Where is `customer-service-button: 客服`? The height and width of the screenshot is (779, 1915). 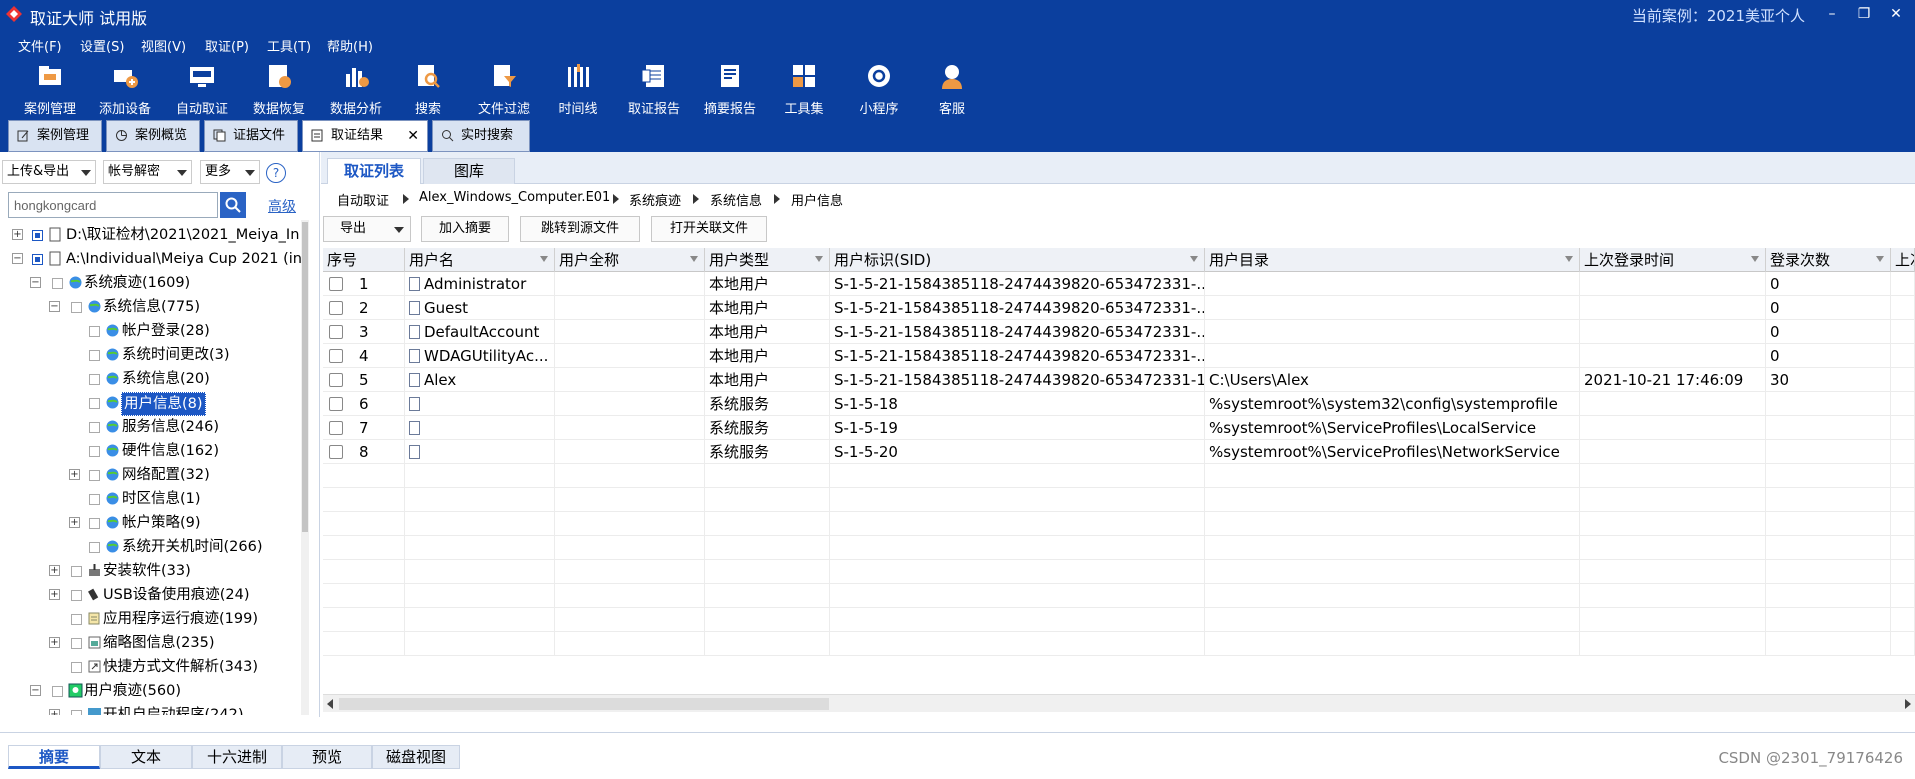
customer-service-button: 客服 is located at coordinates (952, 89).